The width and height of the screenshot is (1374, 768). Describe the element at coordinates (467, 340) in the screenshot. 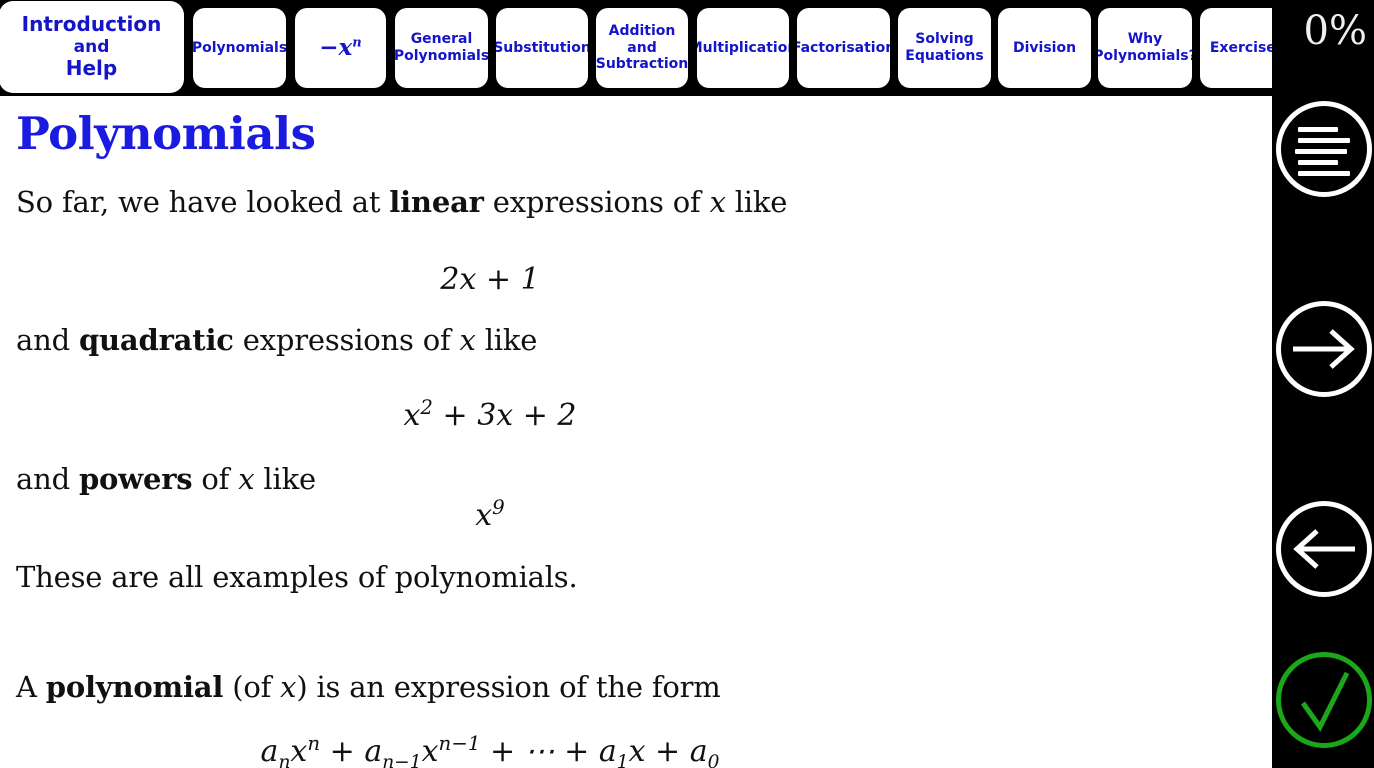

I see `paragraph-quadratic-var: x` at that location.